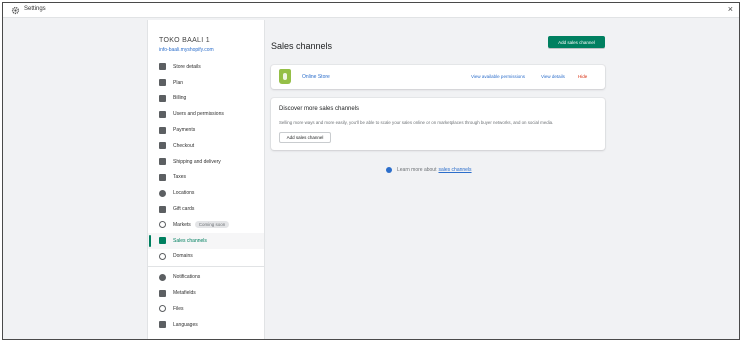 This screenshot has height=344, width=744. I want to click on notifications-icon, so click(162, 277).